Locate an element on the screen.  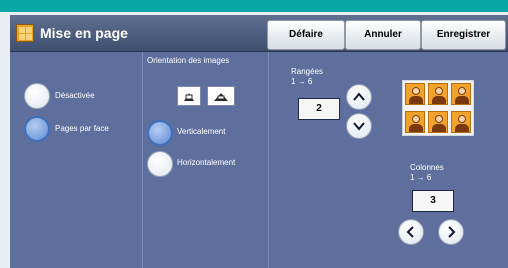
radio-horizontal-label: Horizontalement is located at coordinates (206, 162).